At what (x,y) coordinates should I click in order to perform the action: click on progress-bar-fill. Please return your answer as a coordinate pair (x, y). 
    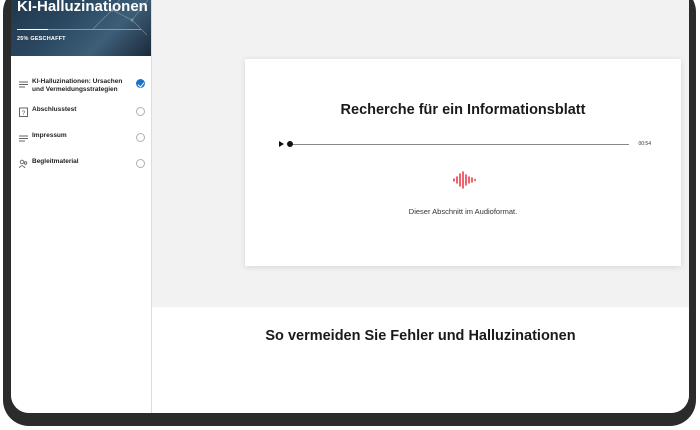
    Looking at the image, I should click on (32, 29).